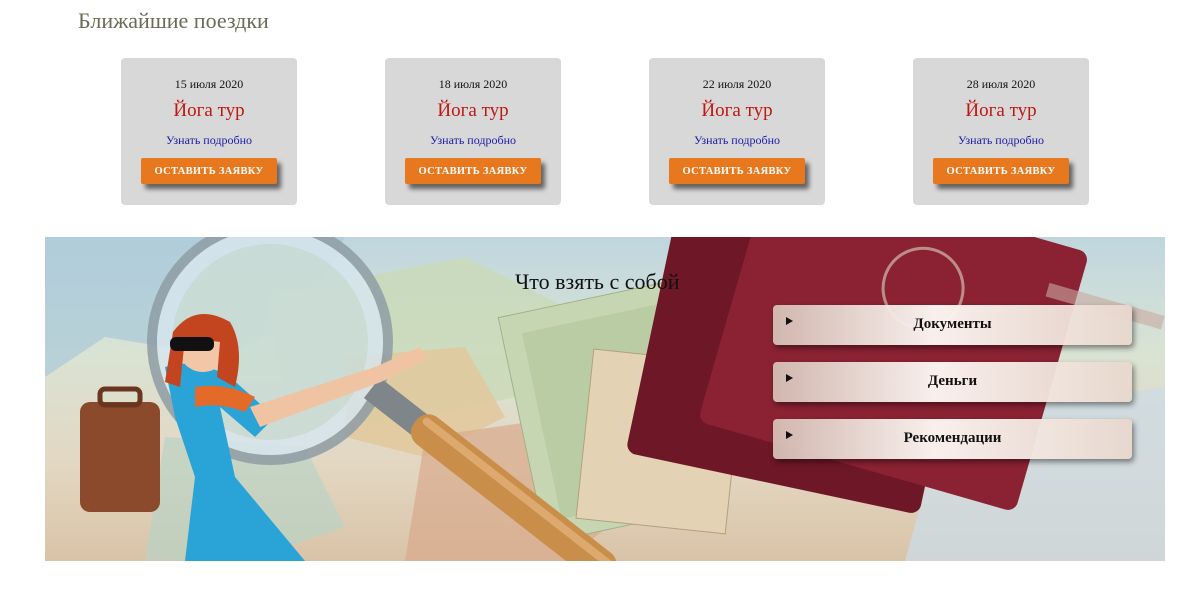 The image size is (1203, 591). I want to click on trip-date: 22 июля 2020, so click(737, 84).